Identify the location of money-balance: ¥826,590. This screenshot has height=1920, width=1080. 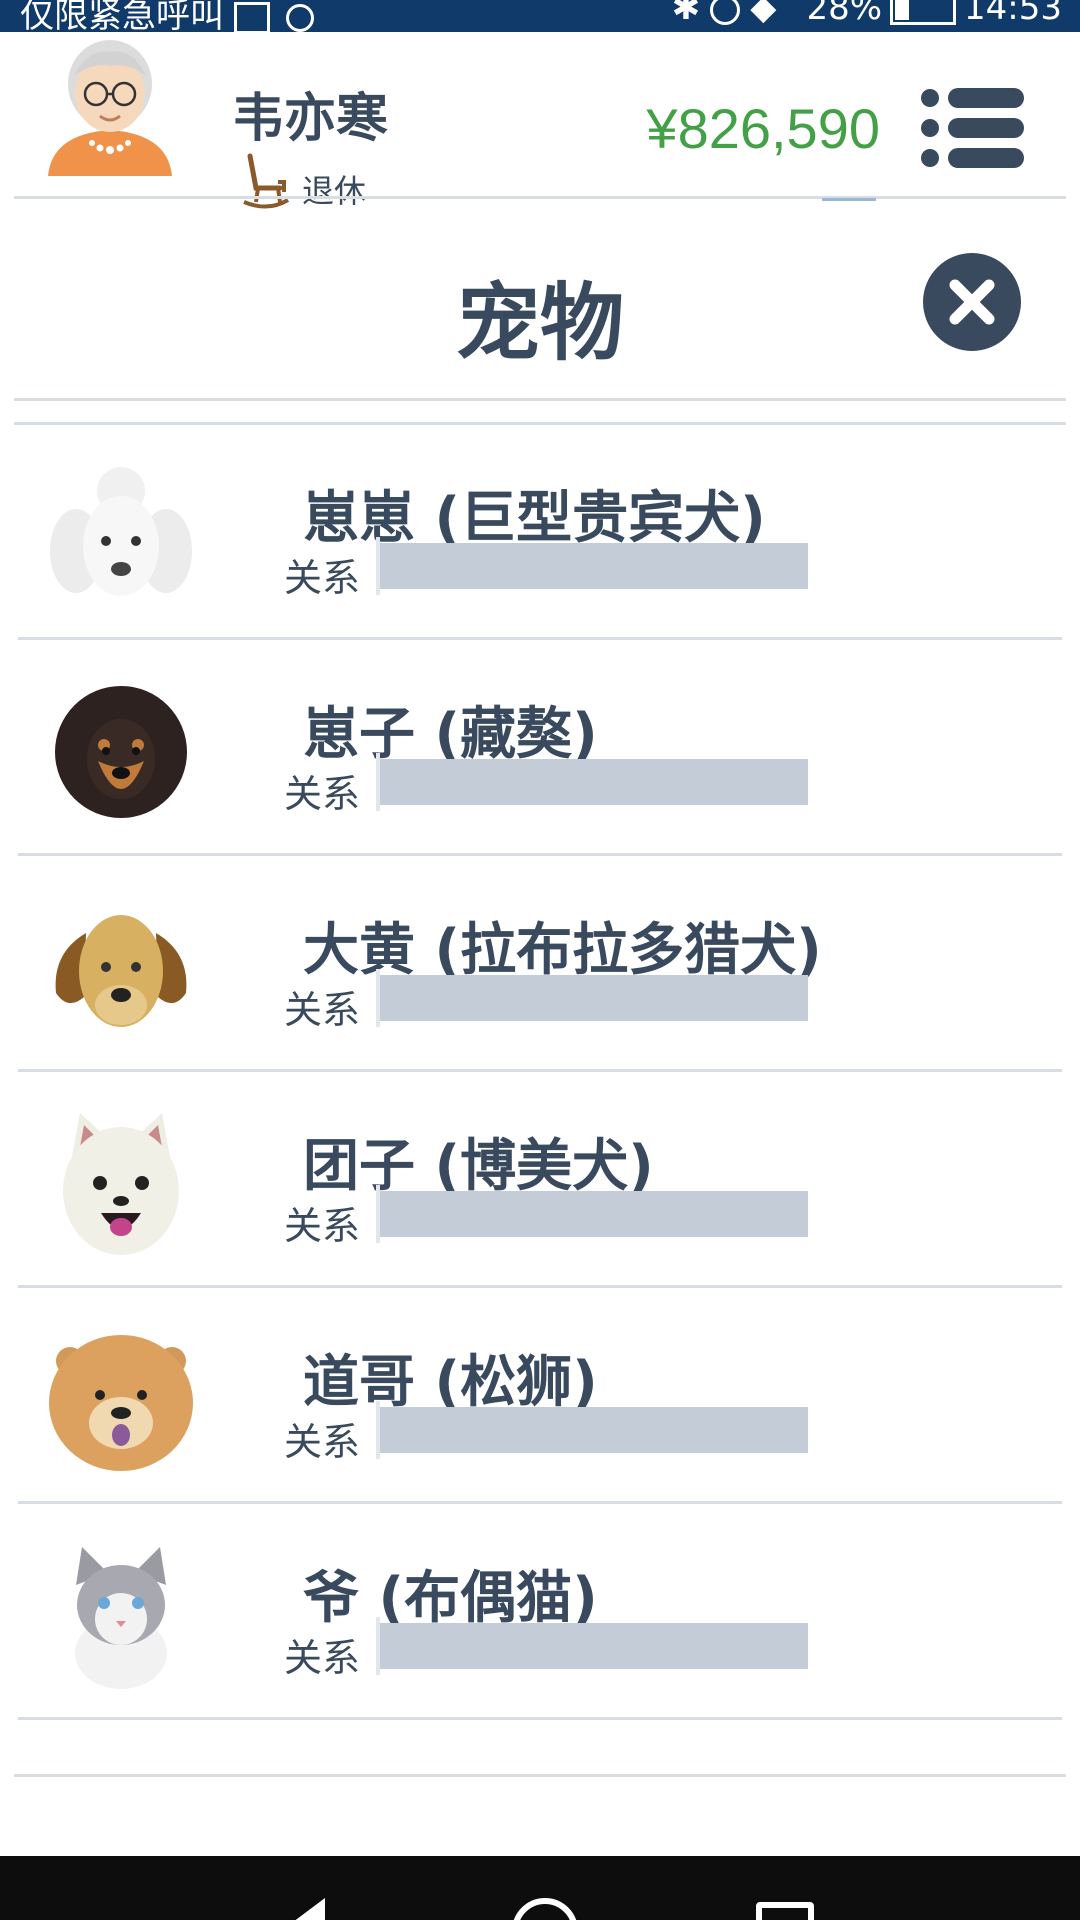
(763, 128).